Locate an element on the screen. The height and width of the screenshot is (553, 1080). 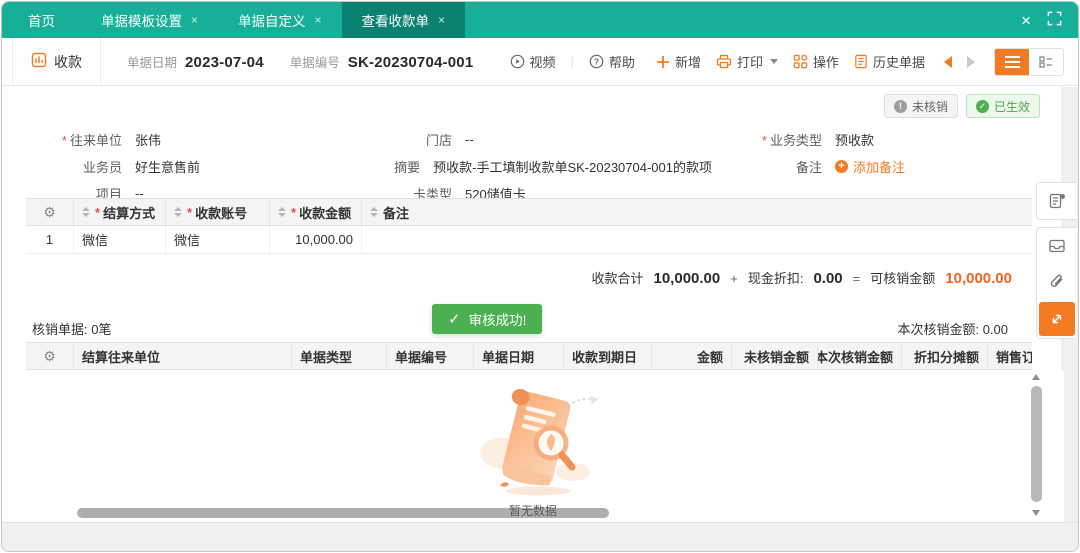
help-button: ? 帮助 is located at coordinates (612, 61).